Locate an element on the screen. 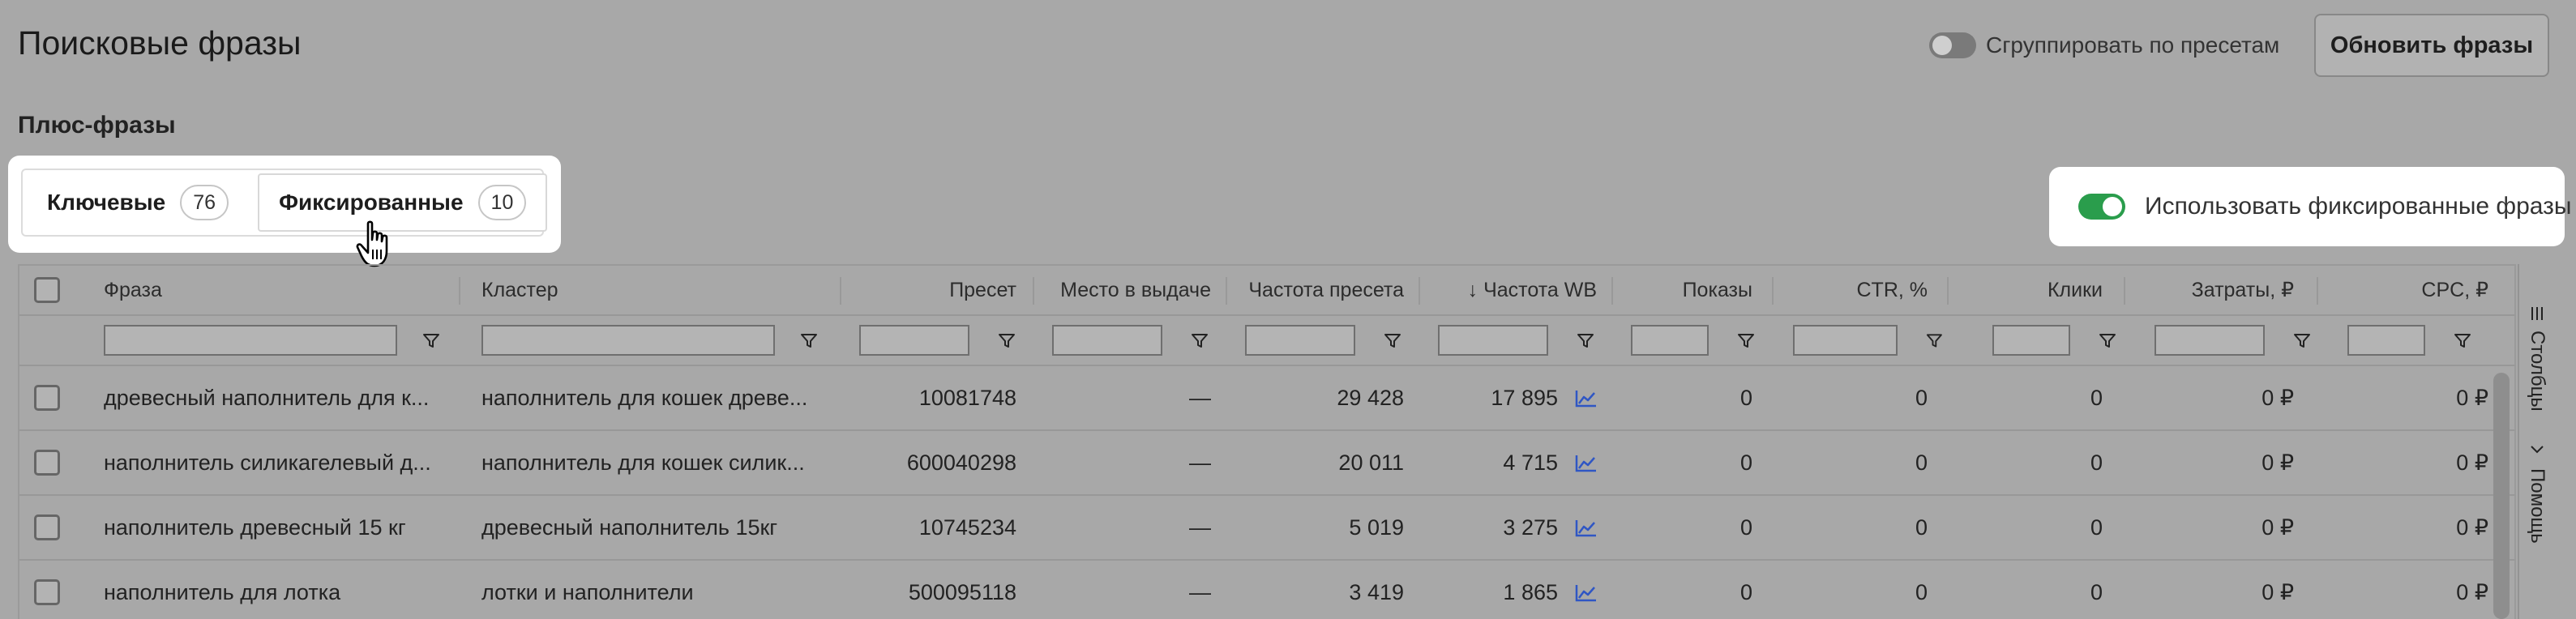 Image resolution: width=2576 pixels, height=619 pixels. filter-cell-preset-frequency is located at coordinates (1330, 340).